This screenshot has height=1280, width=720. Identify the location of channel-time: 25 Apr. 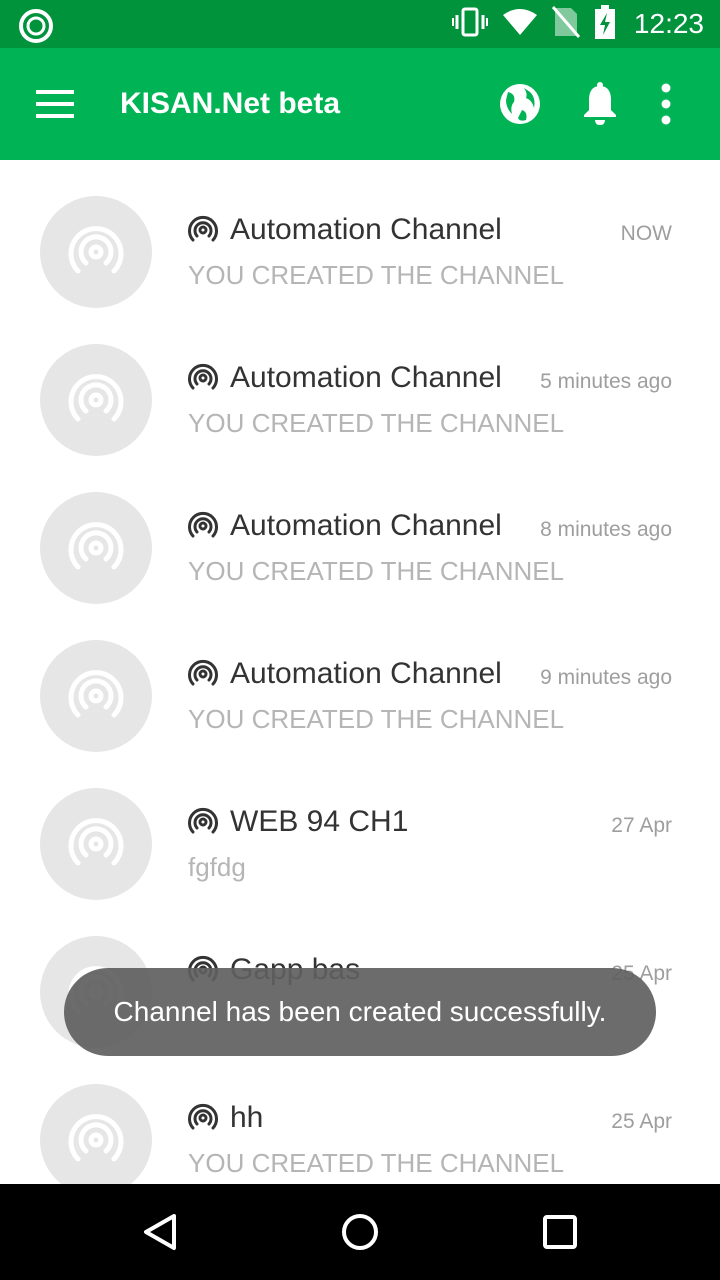
(641, 1121).